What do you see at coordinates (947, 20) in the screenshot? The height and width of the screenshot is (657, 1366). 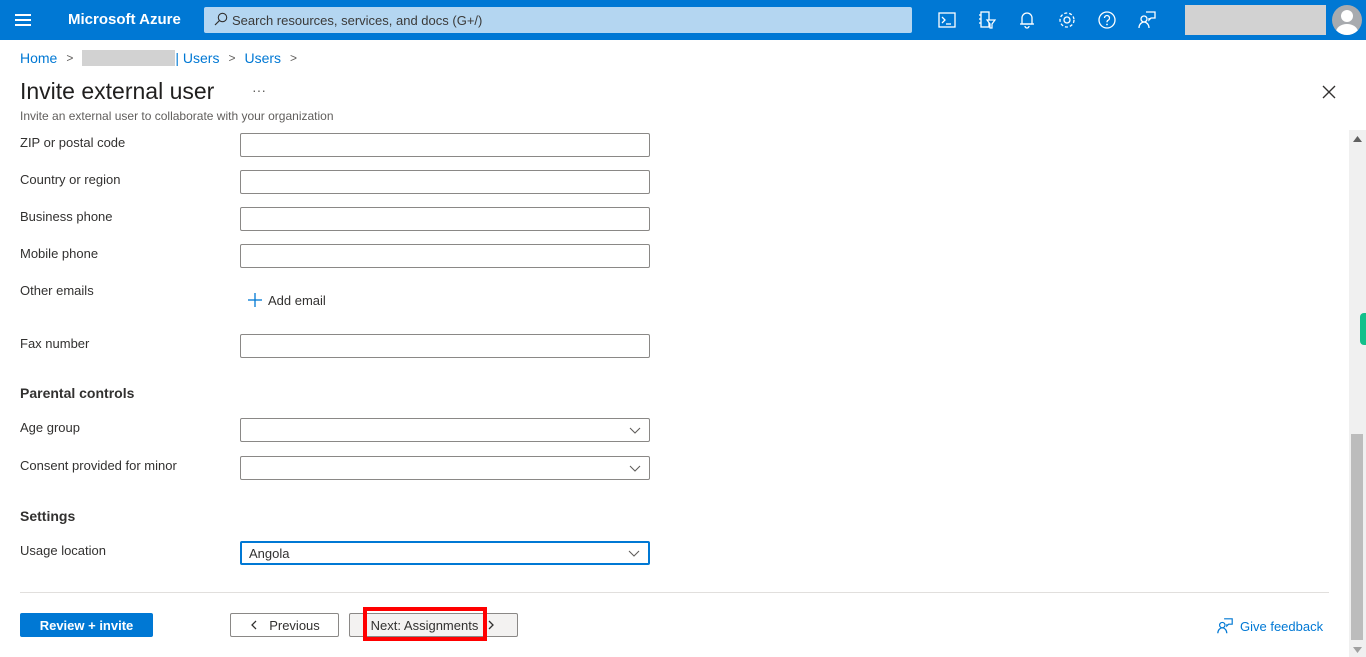 I see `cloud-shell-icon` at bounding box center [947, 20].